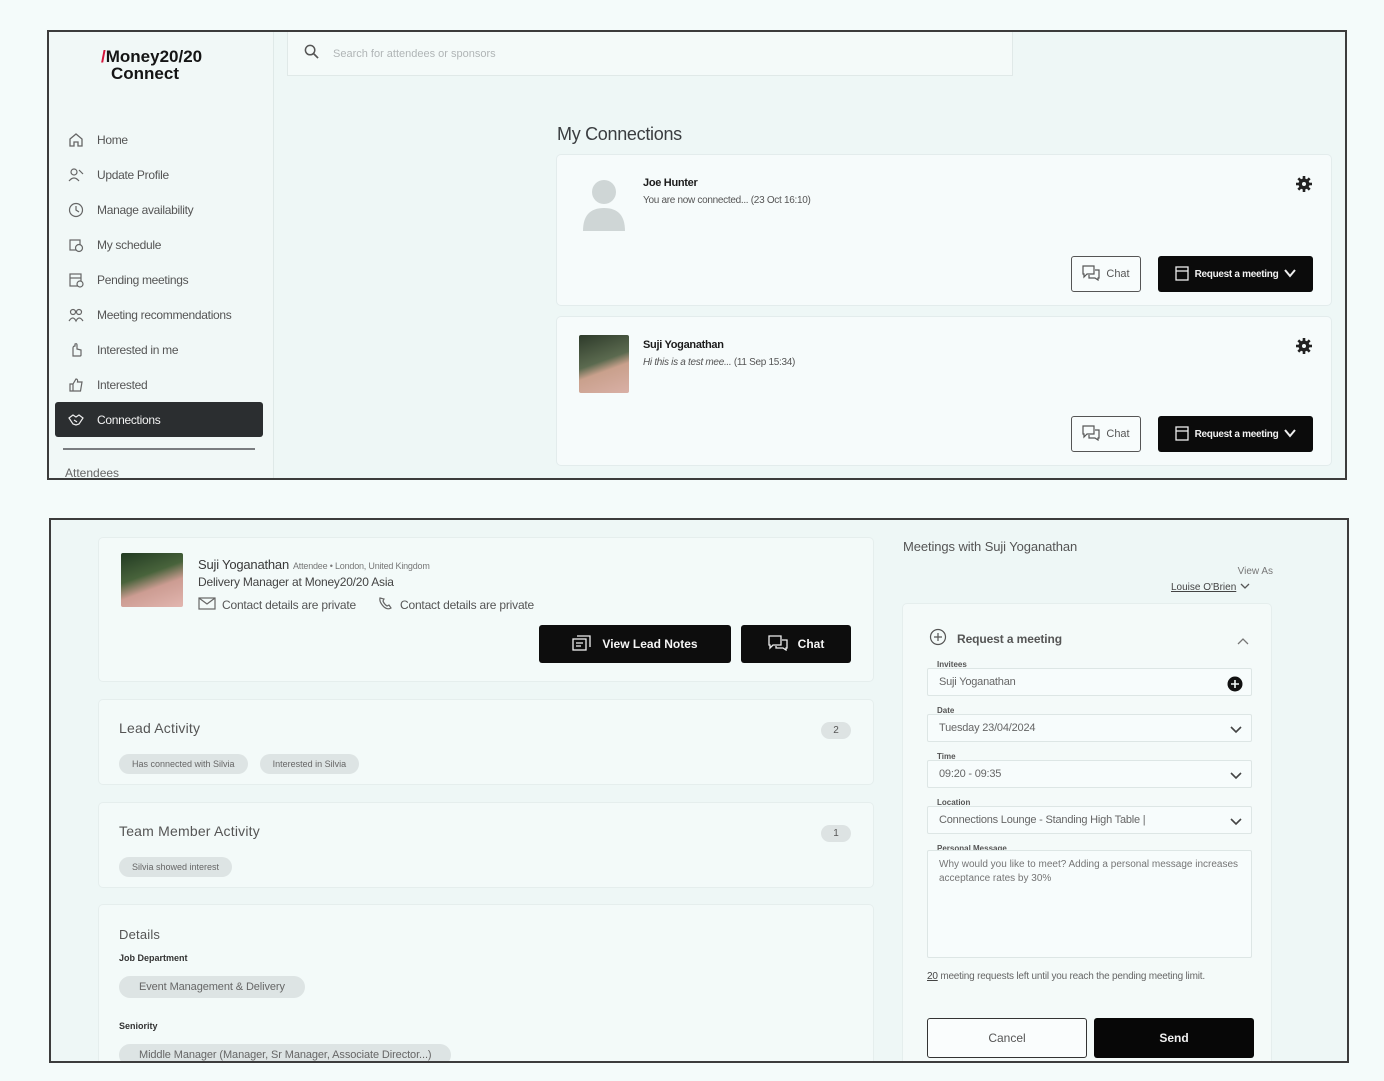 The width and height of the screenshot is (1384, 1081). I want to click on personal-message-input, so click(1089, 904).